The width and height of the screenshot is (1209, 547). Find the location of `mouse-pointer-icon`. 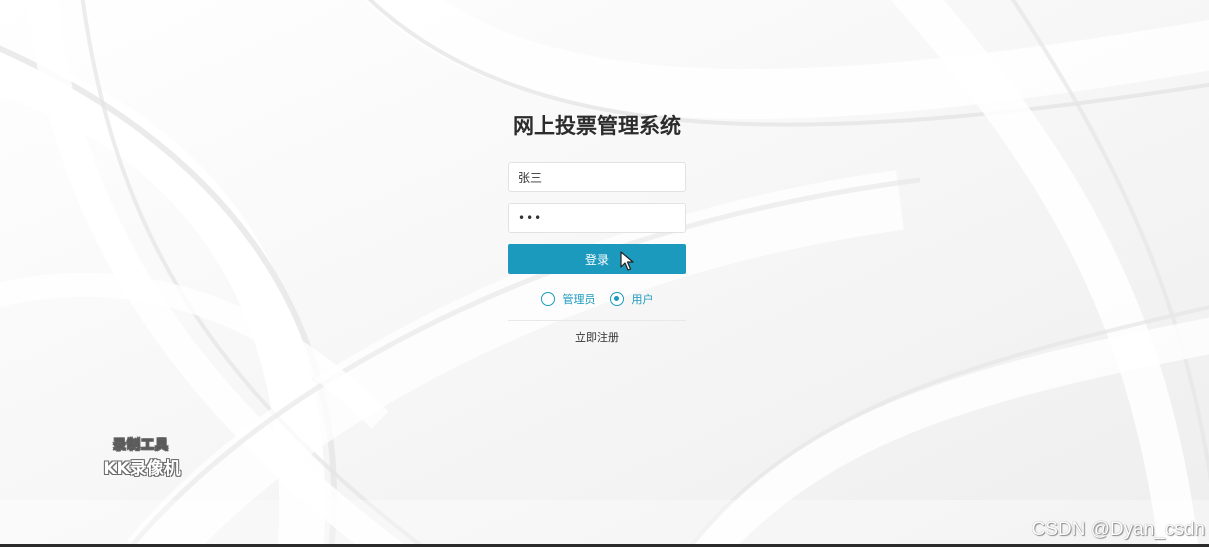

mouse-pointer-icon is located at coordinates (627, 261).